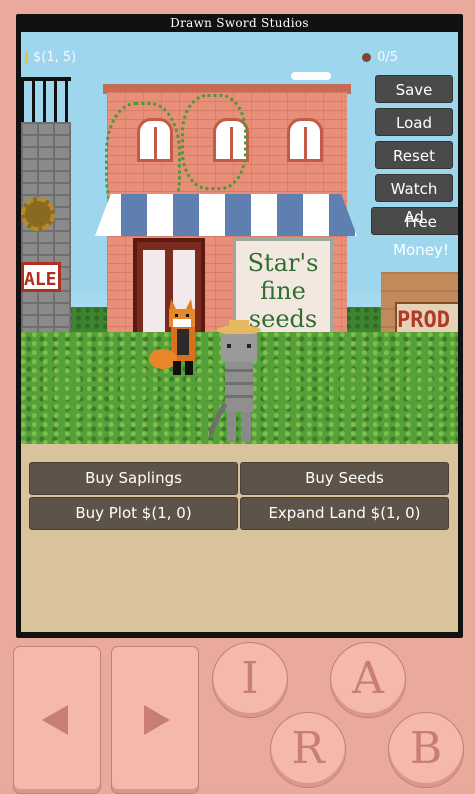 This screenshot has width=475, height=794. Describe the element at coordinates (38, 214) in the screenshot. I see `gear-icon` at that location.